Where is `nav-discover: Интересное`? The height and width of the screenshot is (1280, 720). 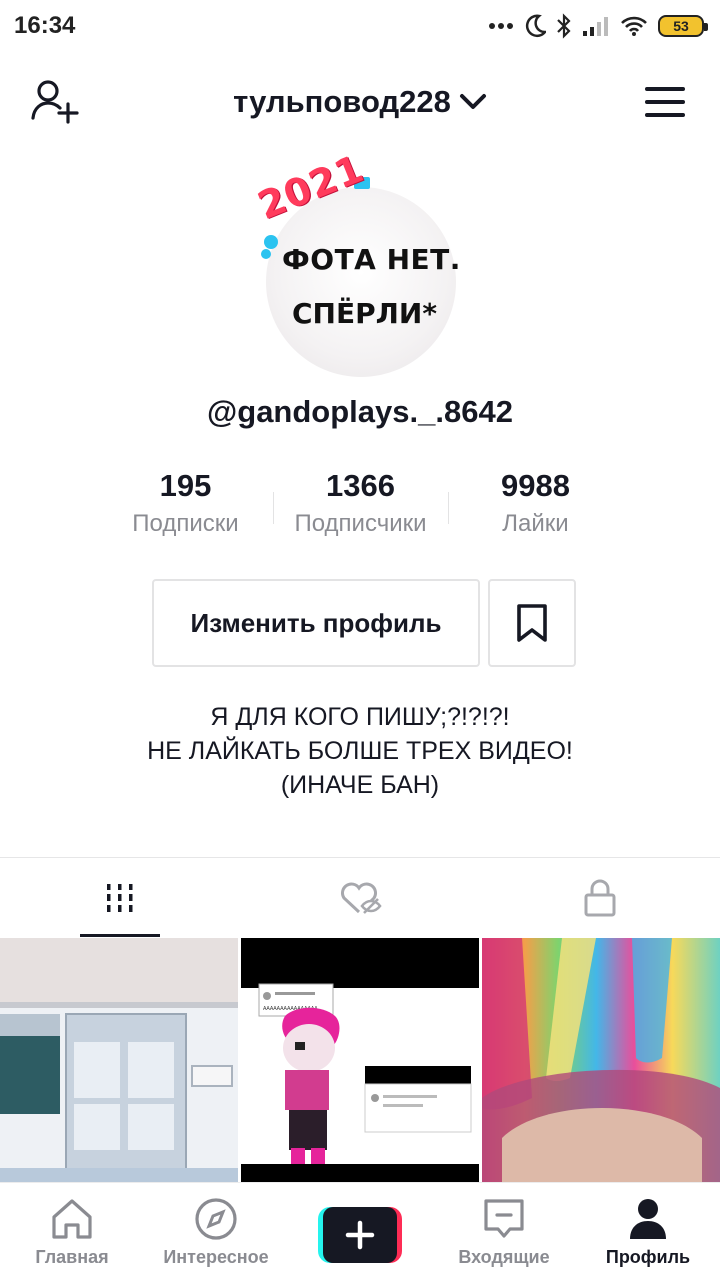
nav-discover: Интересное is located at coordinates (216, 1231).